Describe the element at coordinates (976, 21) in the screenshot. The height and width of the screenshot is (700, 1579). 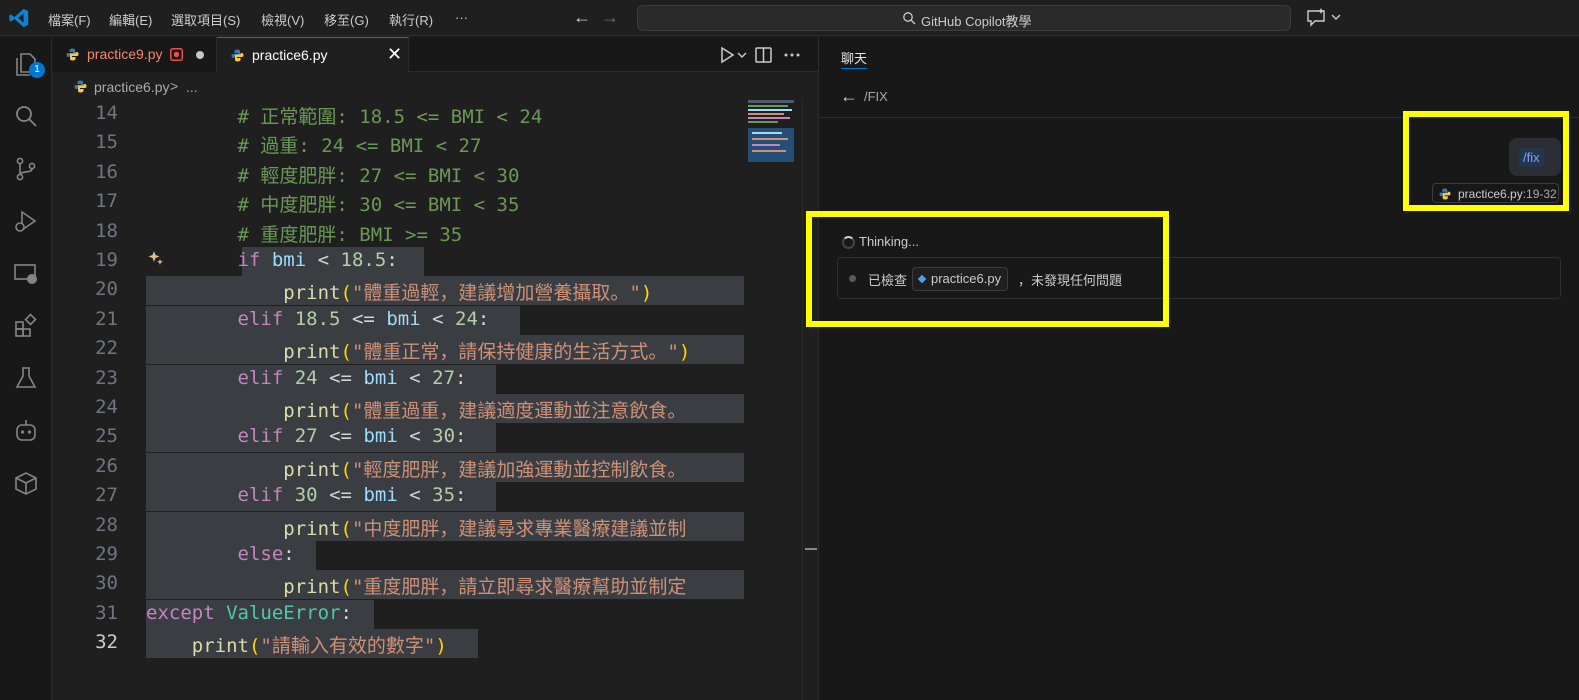
I see `command-center-label: GitHub Copilot教學` at that location.